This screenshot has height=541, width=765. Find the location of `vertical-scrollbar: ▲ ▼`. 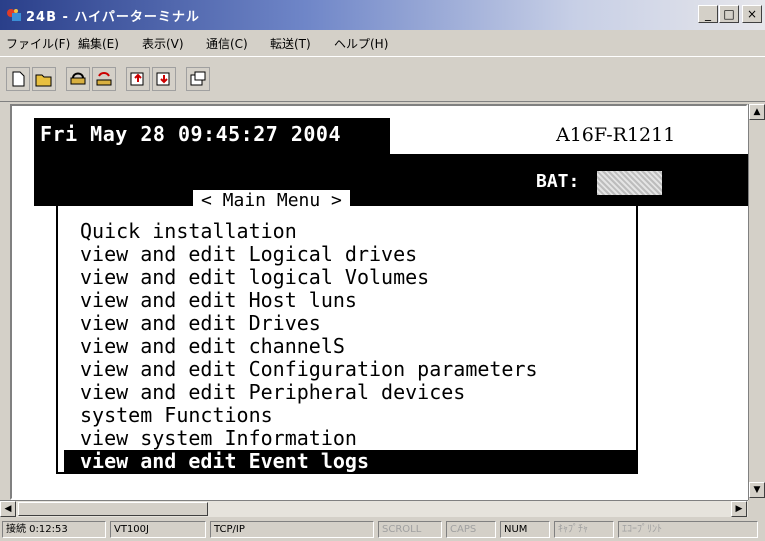

vertical-scrollbar: ▲ ▼ is located at coordinates (756, 302).